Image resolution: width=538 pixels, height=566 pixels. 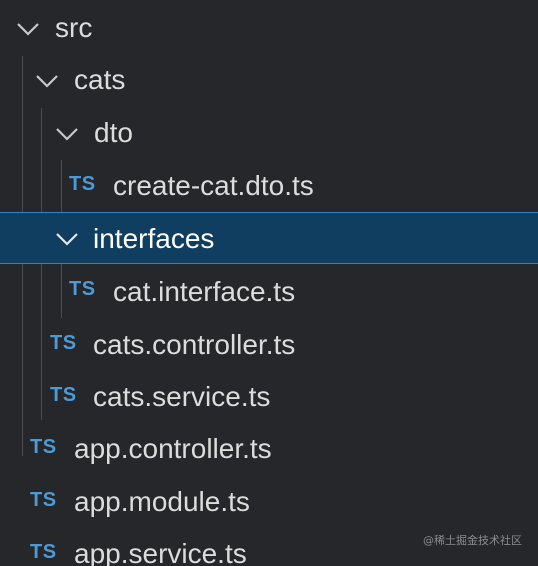 I want to click on tree-item-label: src, so click(x=74, y=27).